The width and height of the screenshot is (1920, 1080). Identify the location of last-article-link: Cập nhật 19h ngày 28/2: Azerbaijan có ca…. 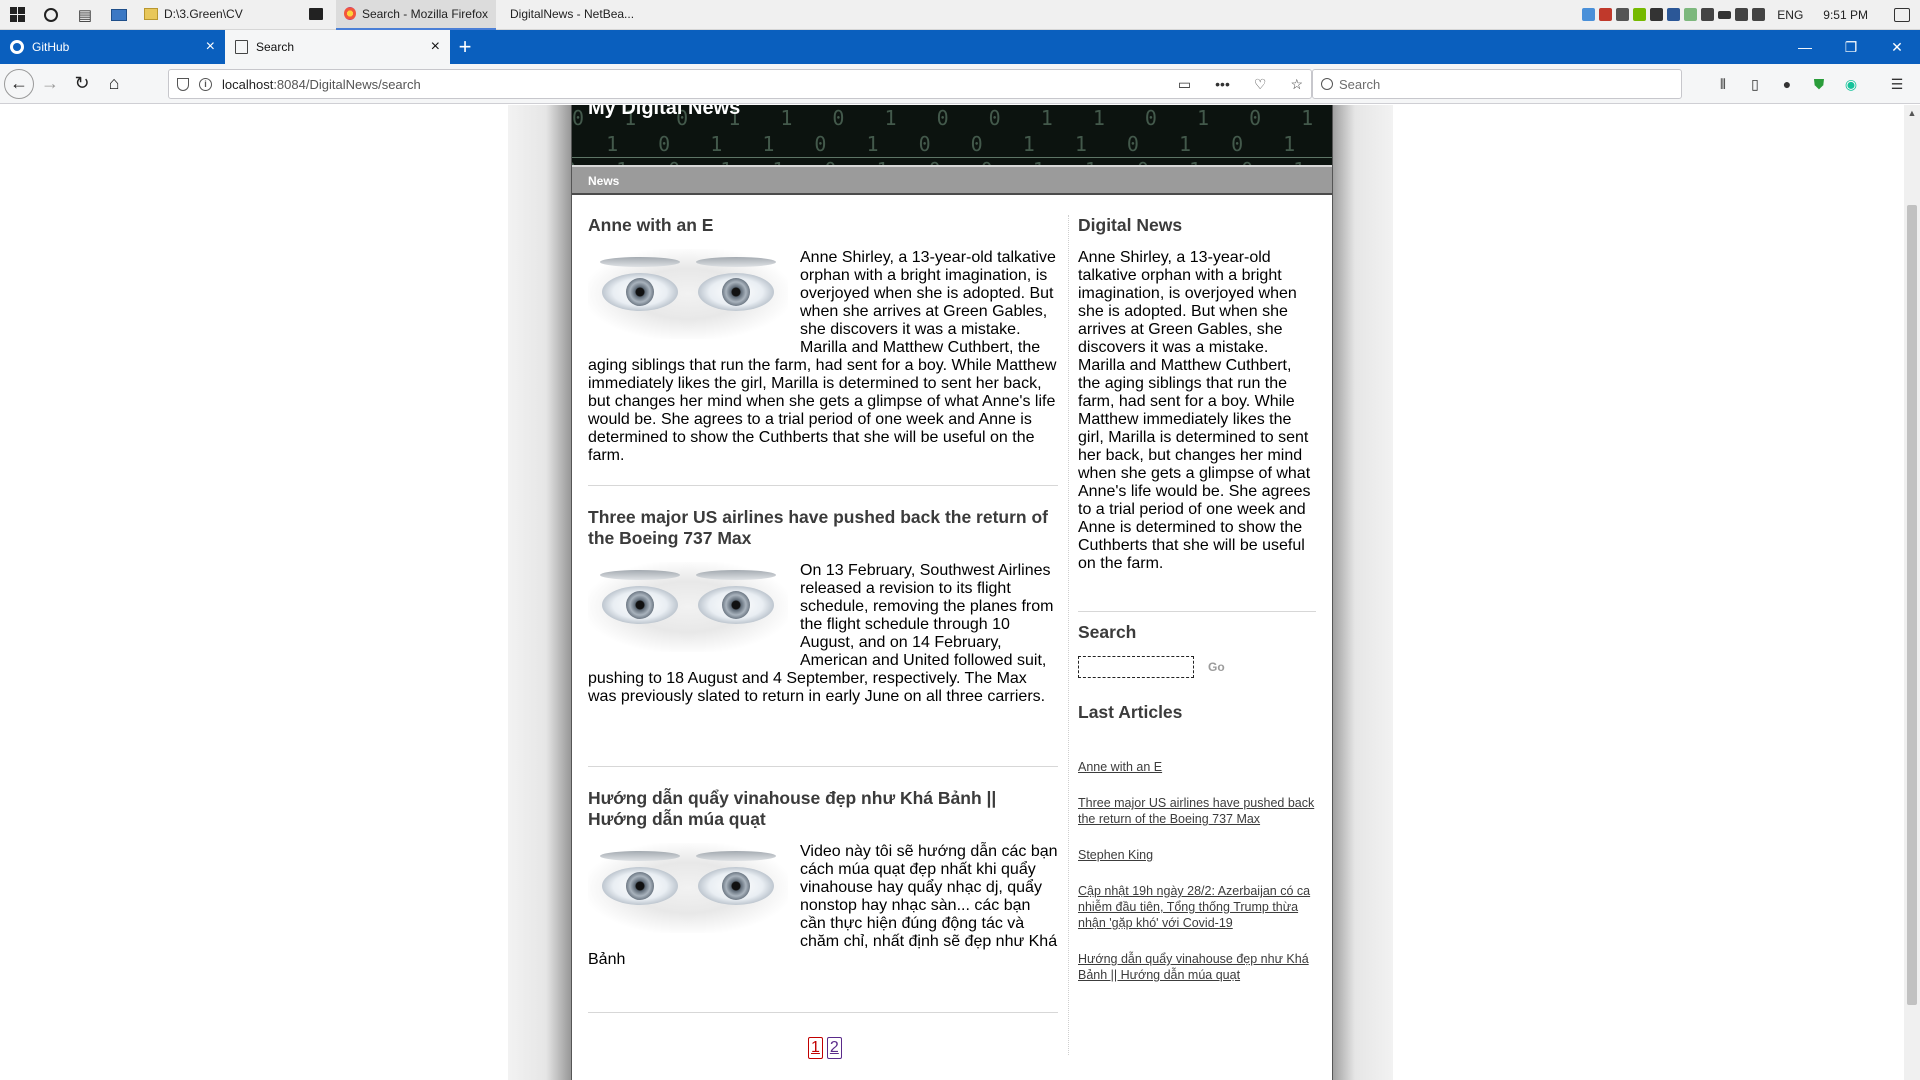
(1197, 907).